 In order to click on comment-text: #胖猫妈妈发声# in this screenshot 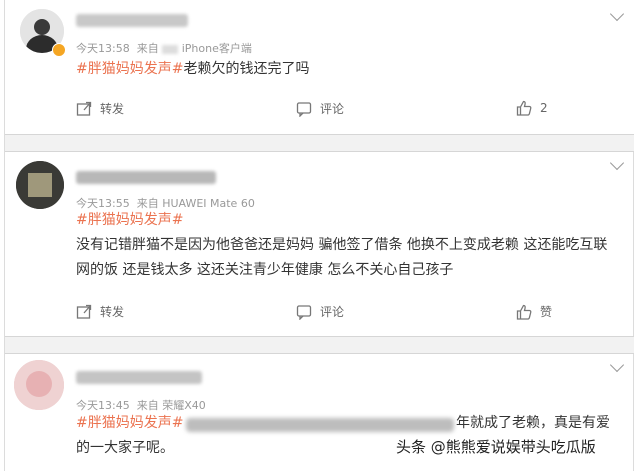, I will do `click(129, 423)`.